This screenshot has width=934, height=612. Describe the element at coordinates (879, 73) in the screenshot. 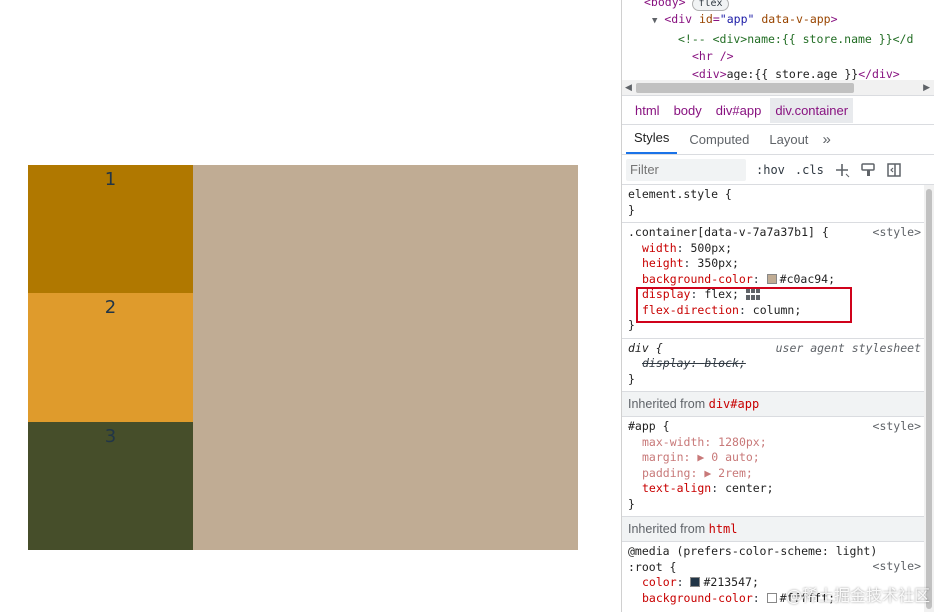

I see `tag-text: </div>` at that location.